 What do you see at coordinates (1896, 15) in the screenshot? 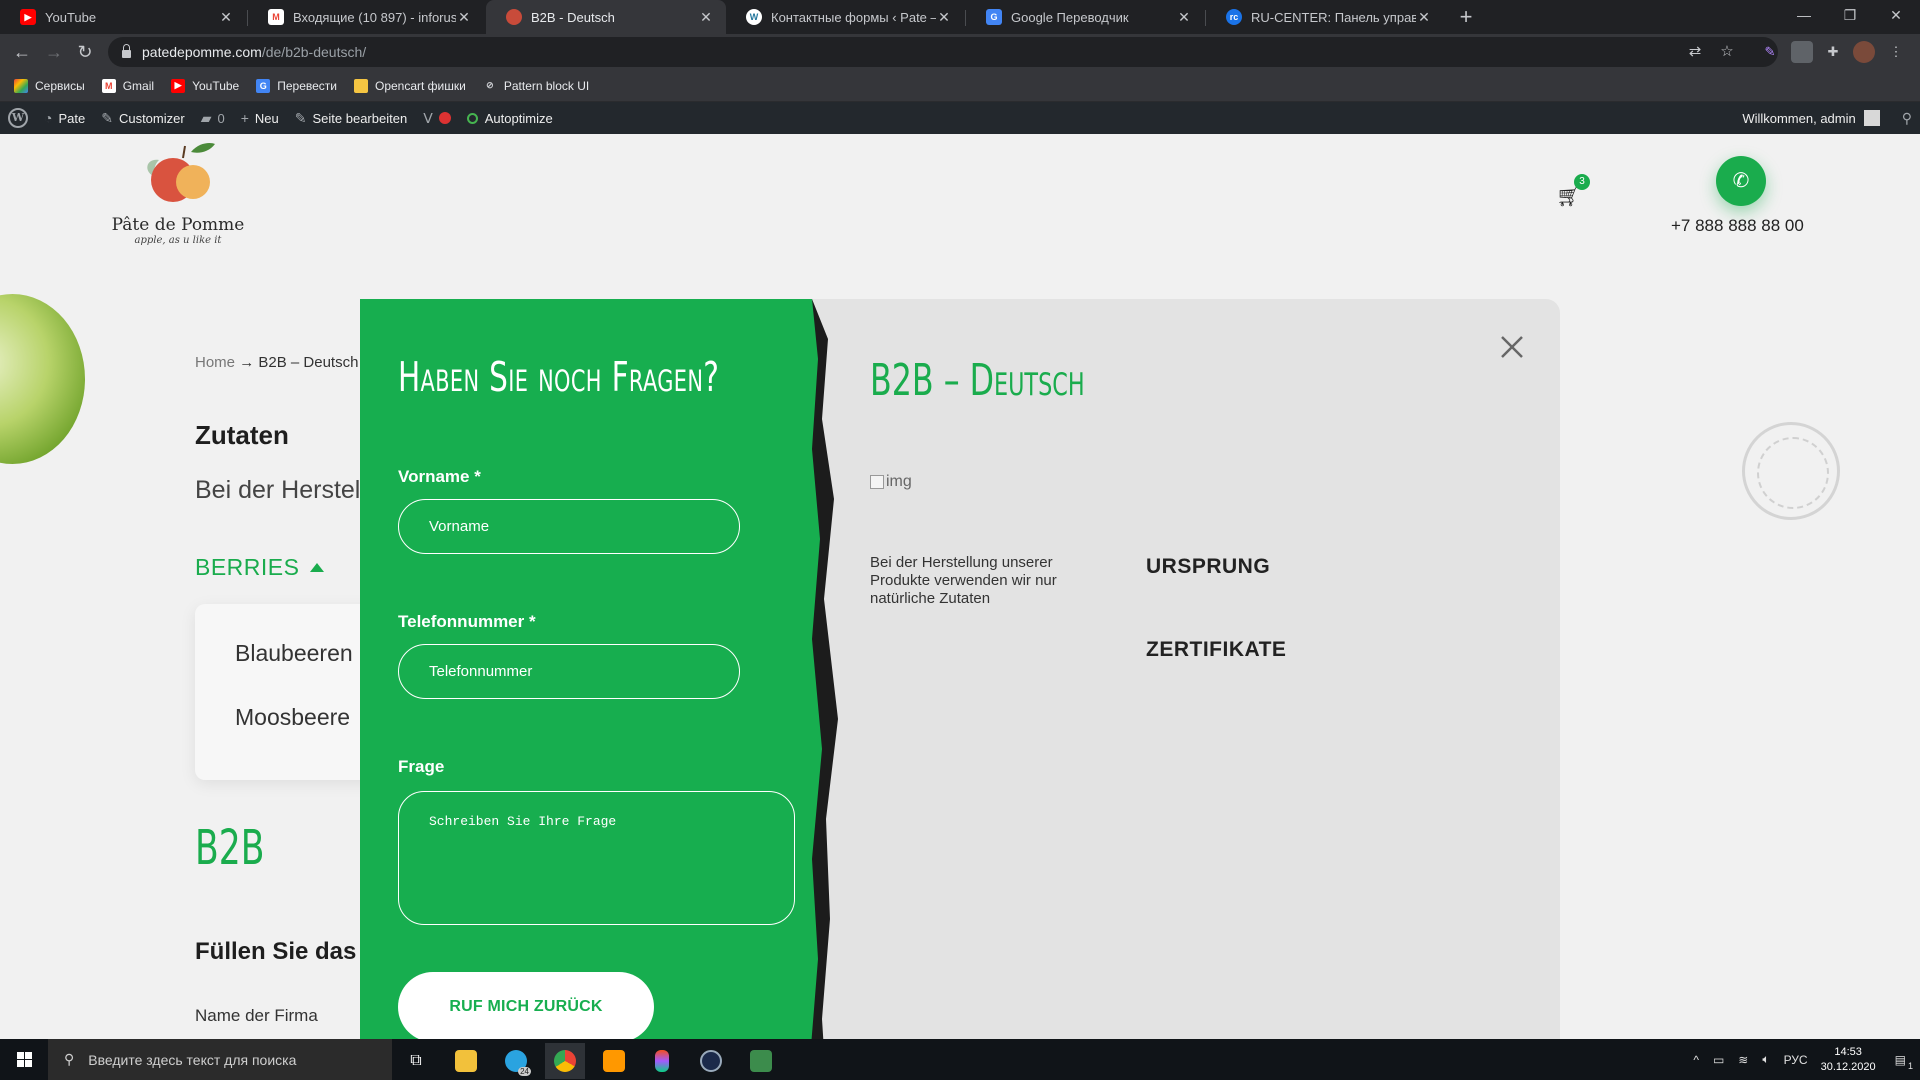
I see `close-window-button: ✕` at bounding box center [1896, 15].